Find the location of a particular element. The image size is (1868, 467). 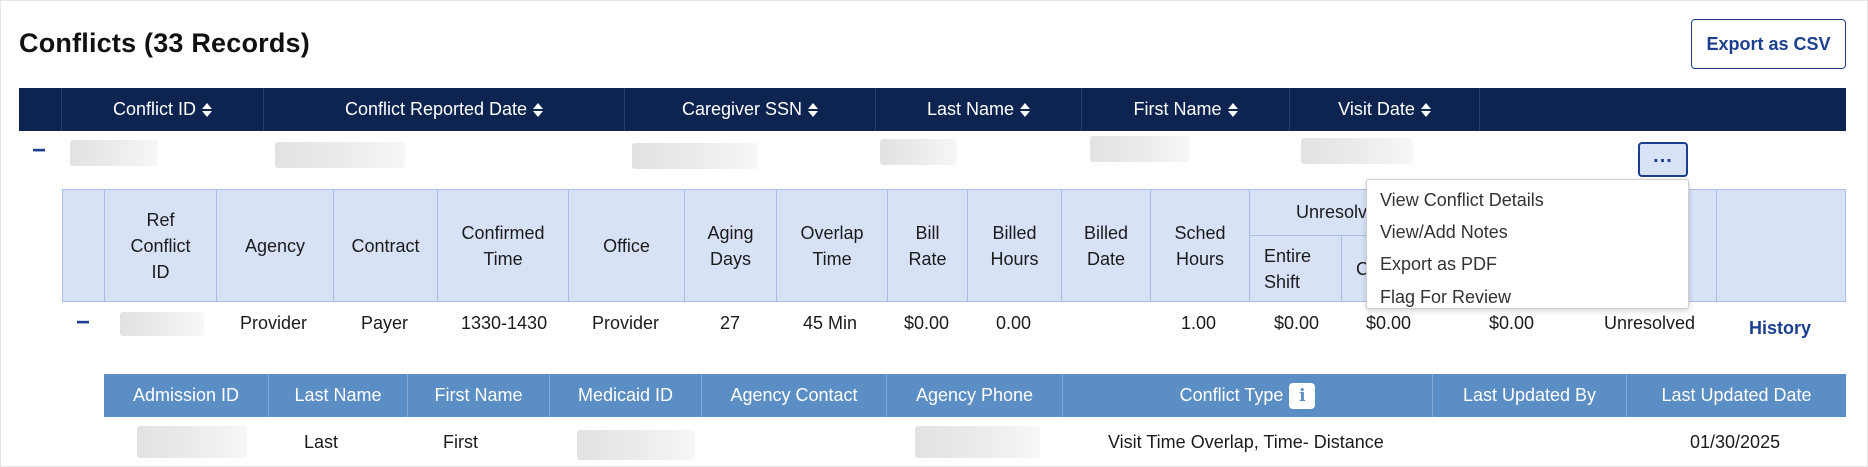

sub-header-ref-conflict-id: Ref Conflict ID is located at coordinates (161, 245).